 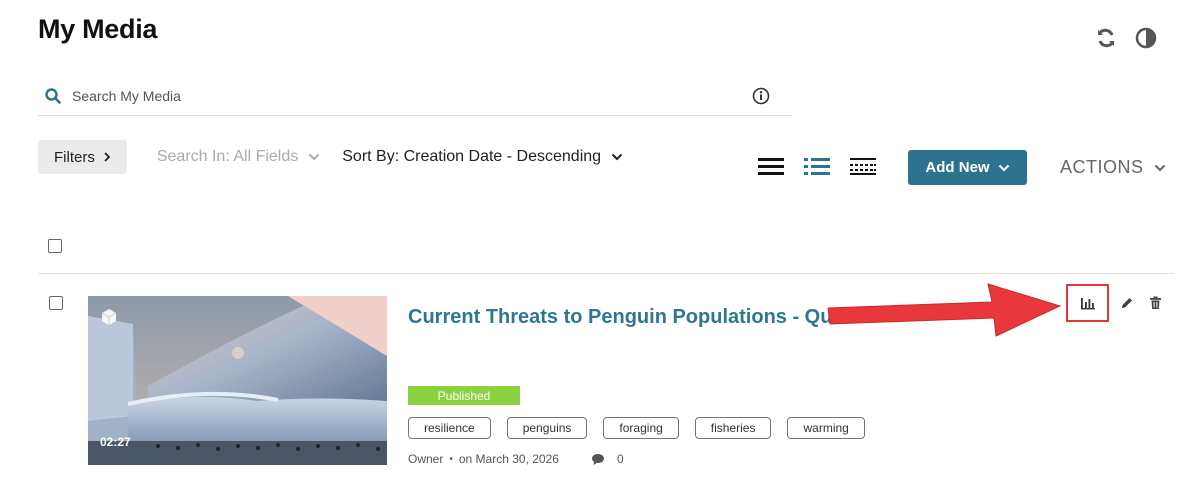 What do you see at coordinates (472, 156) in the screenshot?
I see `sort-by-label: Sort By: Creation Date - Descending` at bounding box center [472, 156].